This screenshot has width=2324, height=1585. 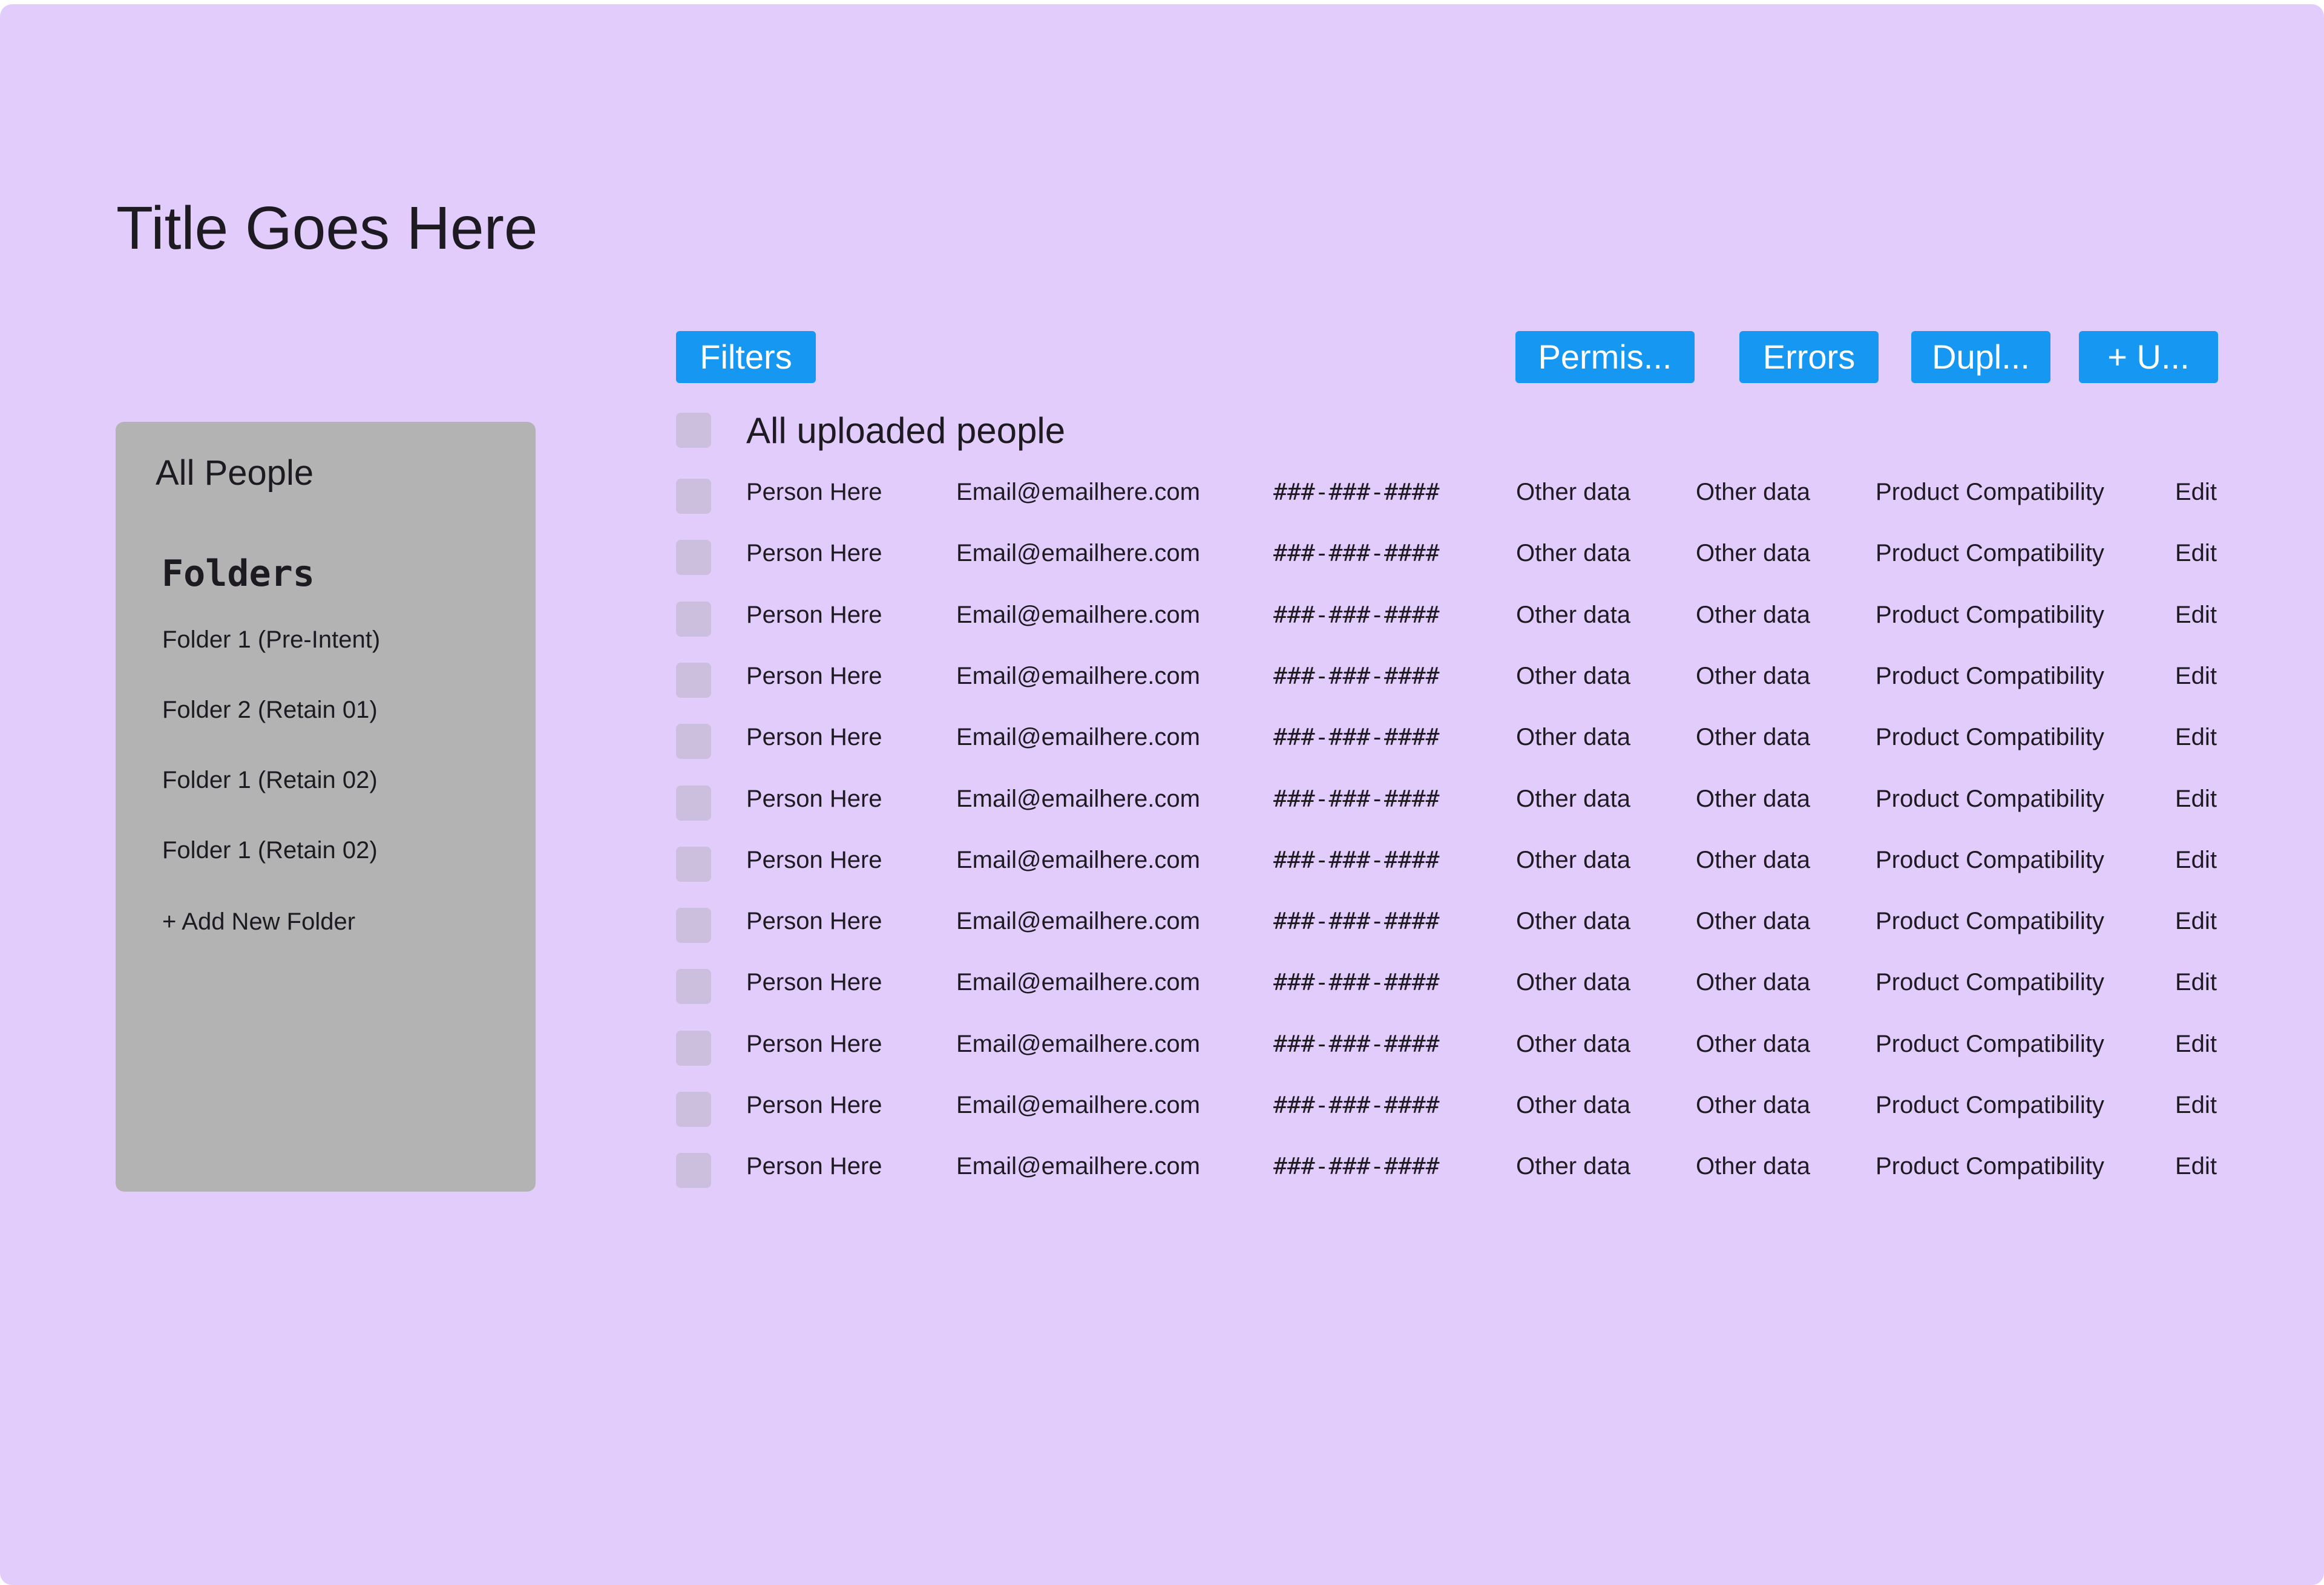 What do you see at coordinates (693, 430) in the screenshot?
I see `select-all-checkbox` at bounding box center [693, 430].